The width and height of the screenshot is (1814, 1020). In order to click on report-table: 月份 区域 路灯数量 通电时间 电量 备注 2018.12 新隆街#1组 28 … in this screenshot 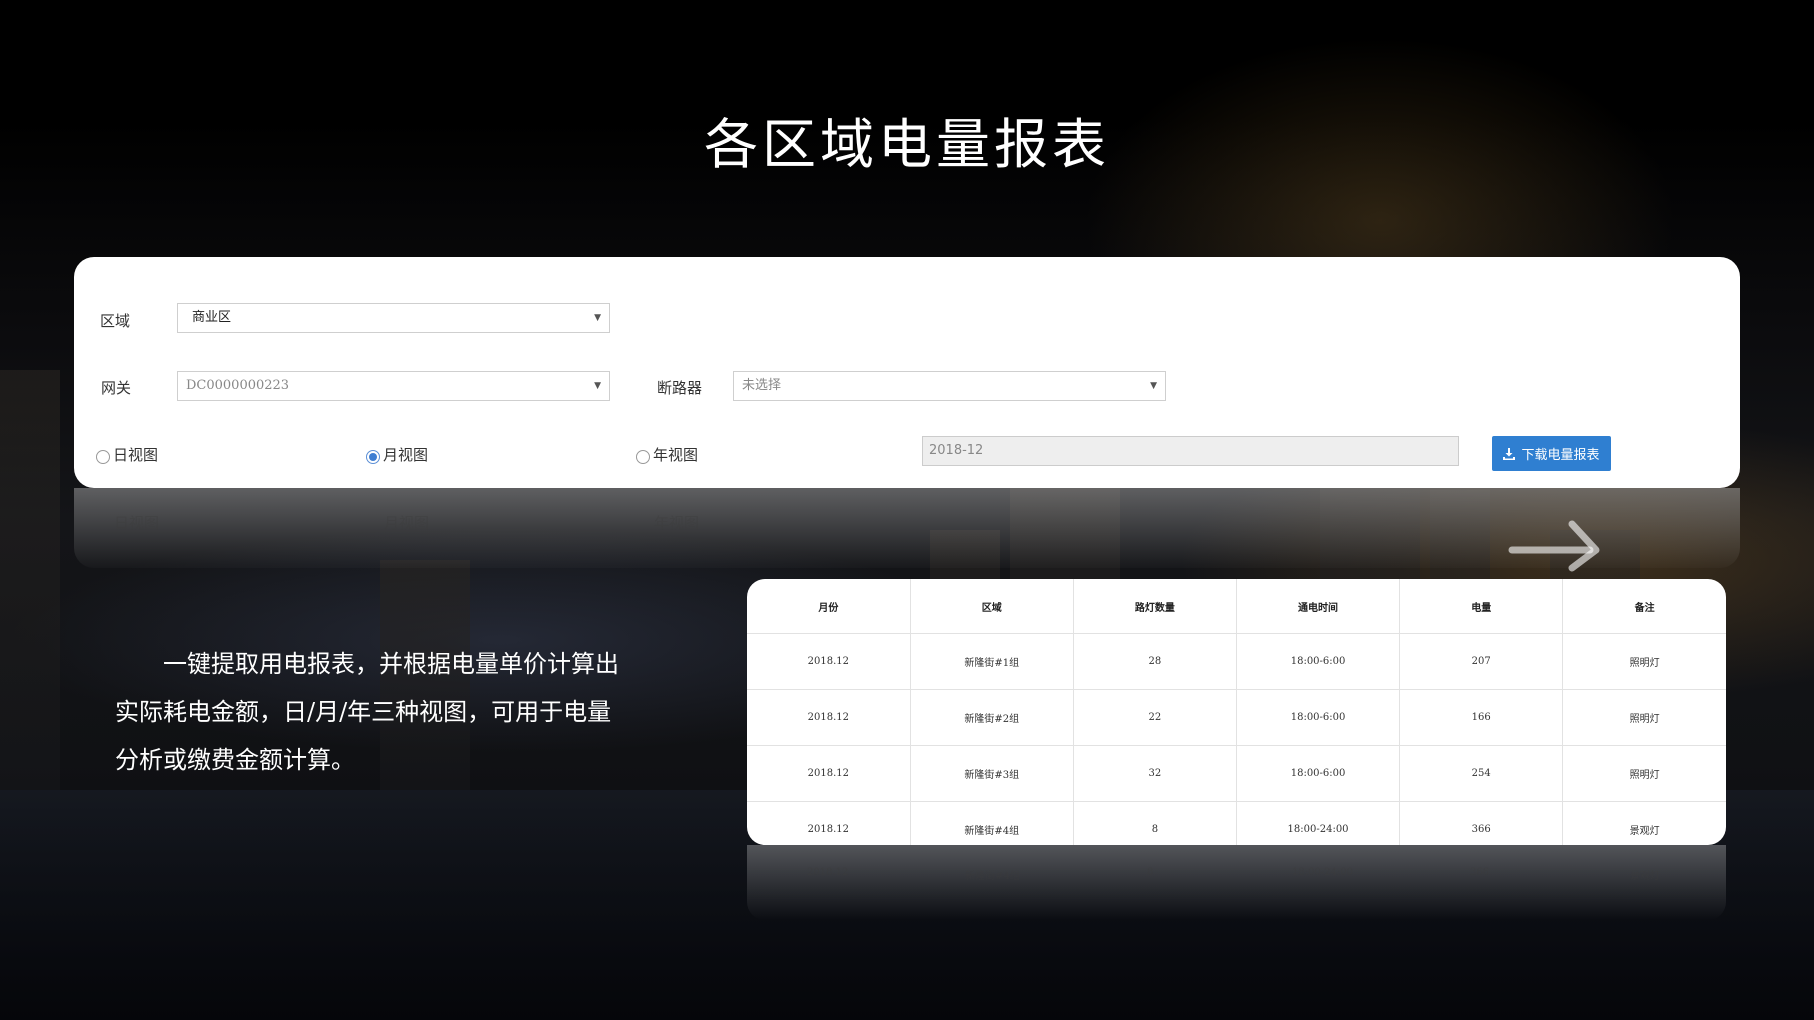, I will do `click(1236, 712)`.